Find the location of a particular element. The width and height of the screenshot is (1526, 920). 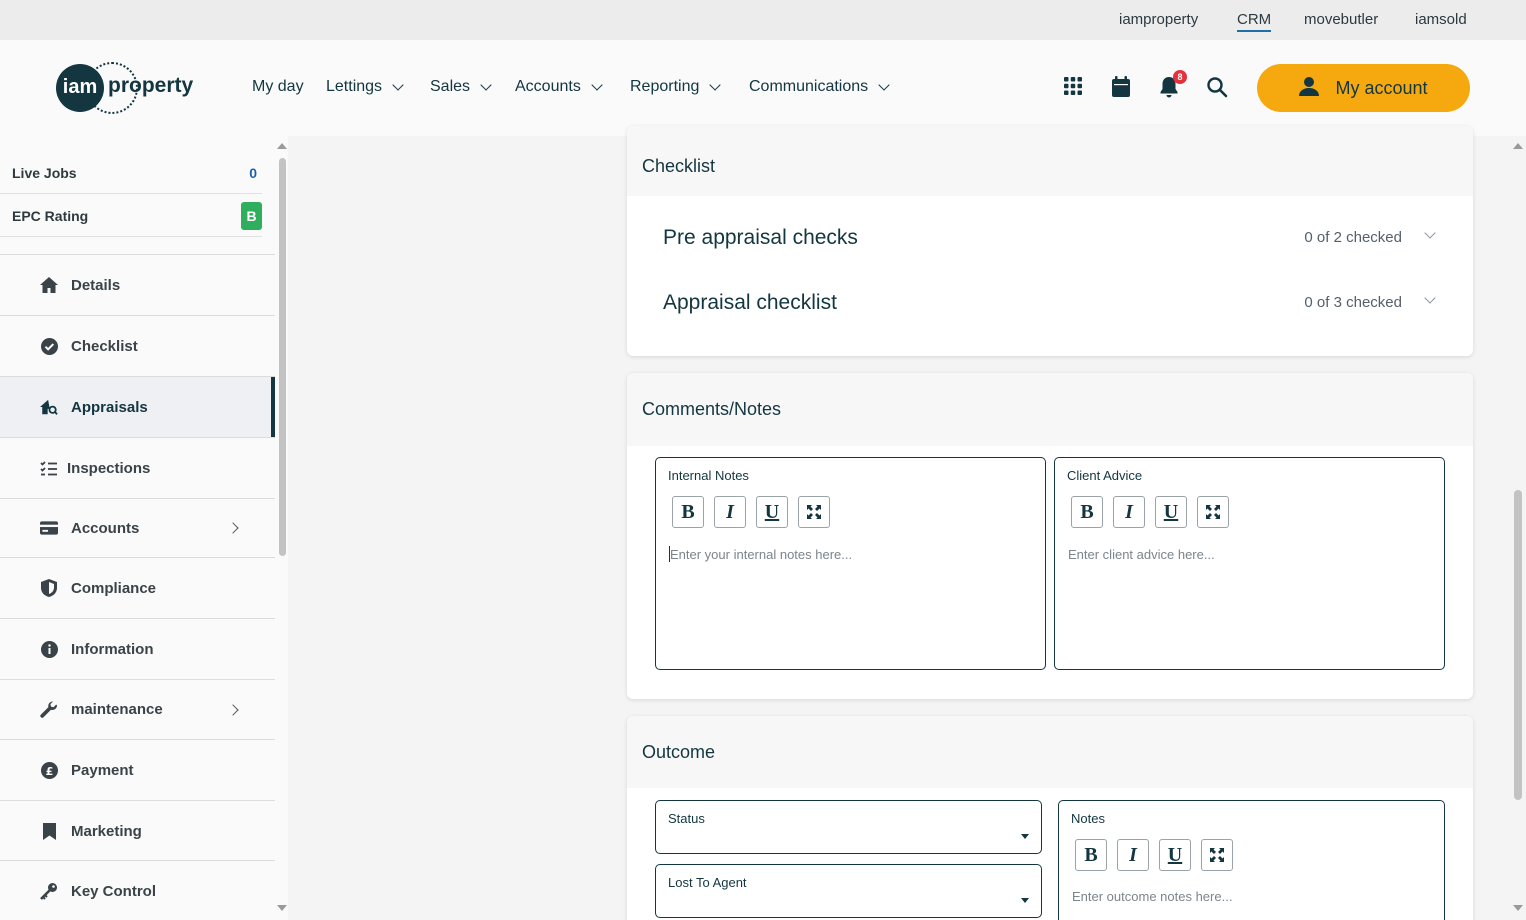

card-title: Comments/Notes is located at coordinates (1050, 409).